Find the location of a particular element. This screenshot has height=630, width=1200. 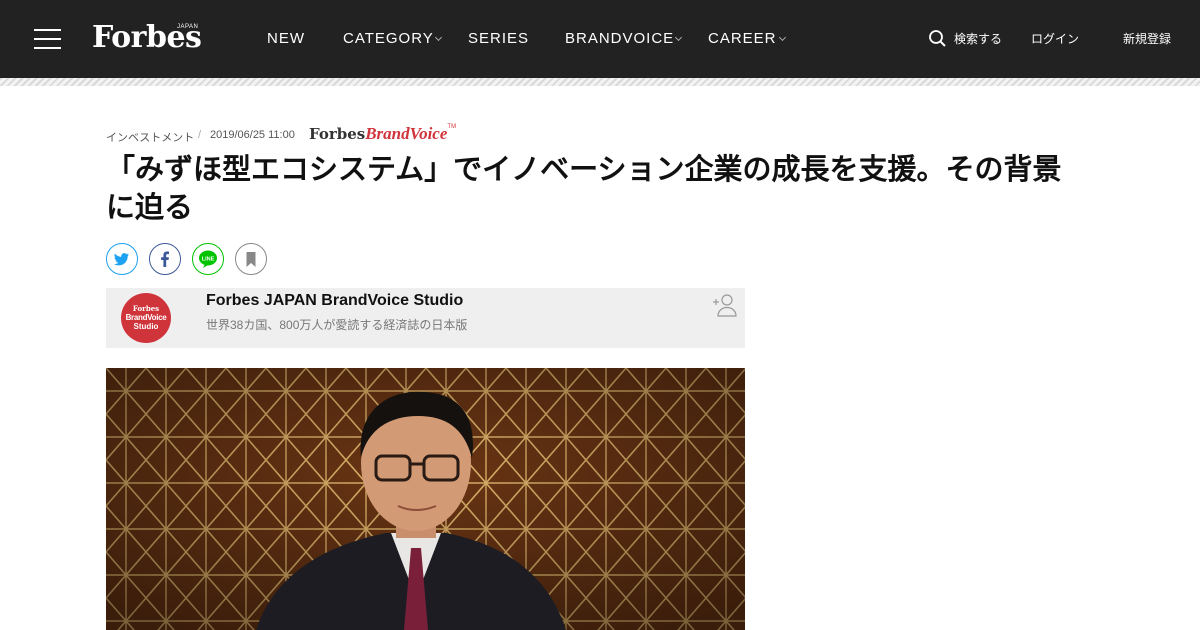

article-title: 「みずほ型エコシステム」でイノベーション企業の成長を支援。その背景に迫る is located at coordinates (584, 188).